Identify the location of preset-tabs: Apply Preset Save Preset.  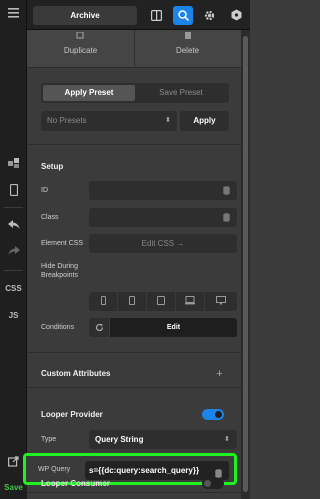
(135, 93).